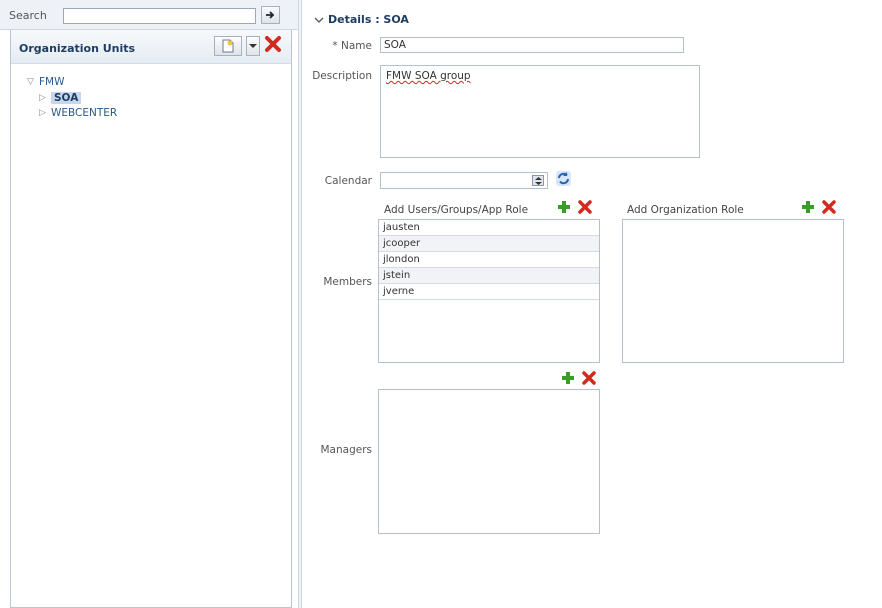 Image resolution: width=882 pixels, height=608 pixels. I want to click on remove-role-button, so click(829, 208).